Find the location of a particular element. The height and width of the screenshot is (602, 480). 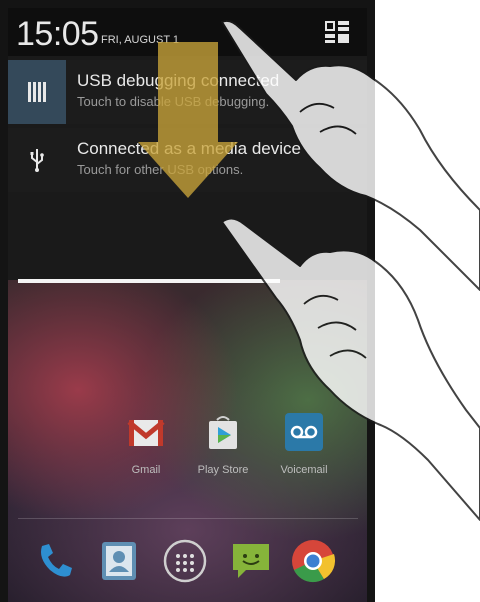

clock: 15:05 is located at coordinates (57, 34).